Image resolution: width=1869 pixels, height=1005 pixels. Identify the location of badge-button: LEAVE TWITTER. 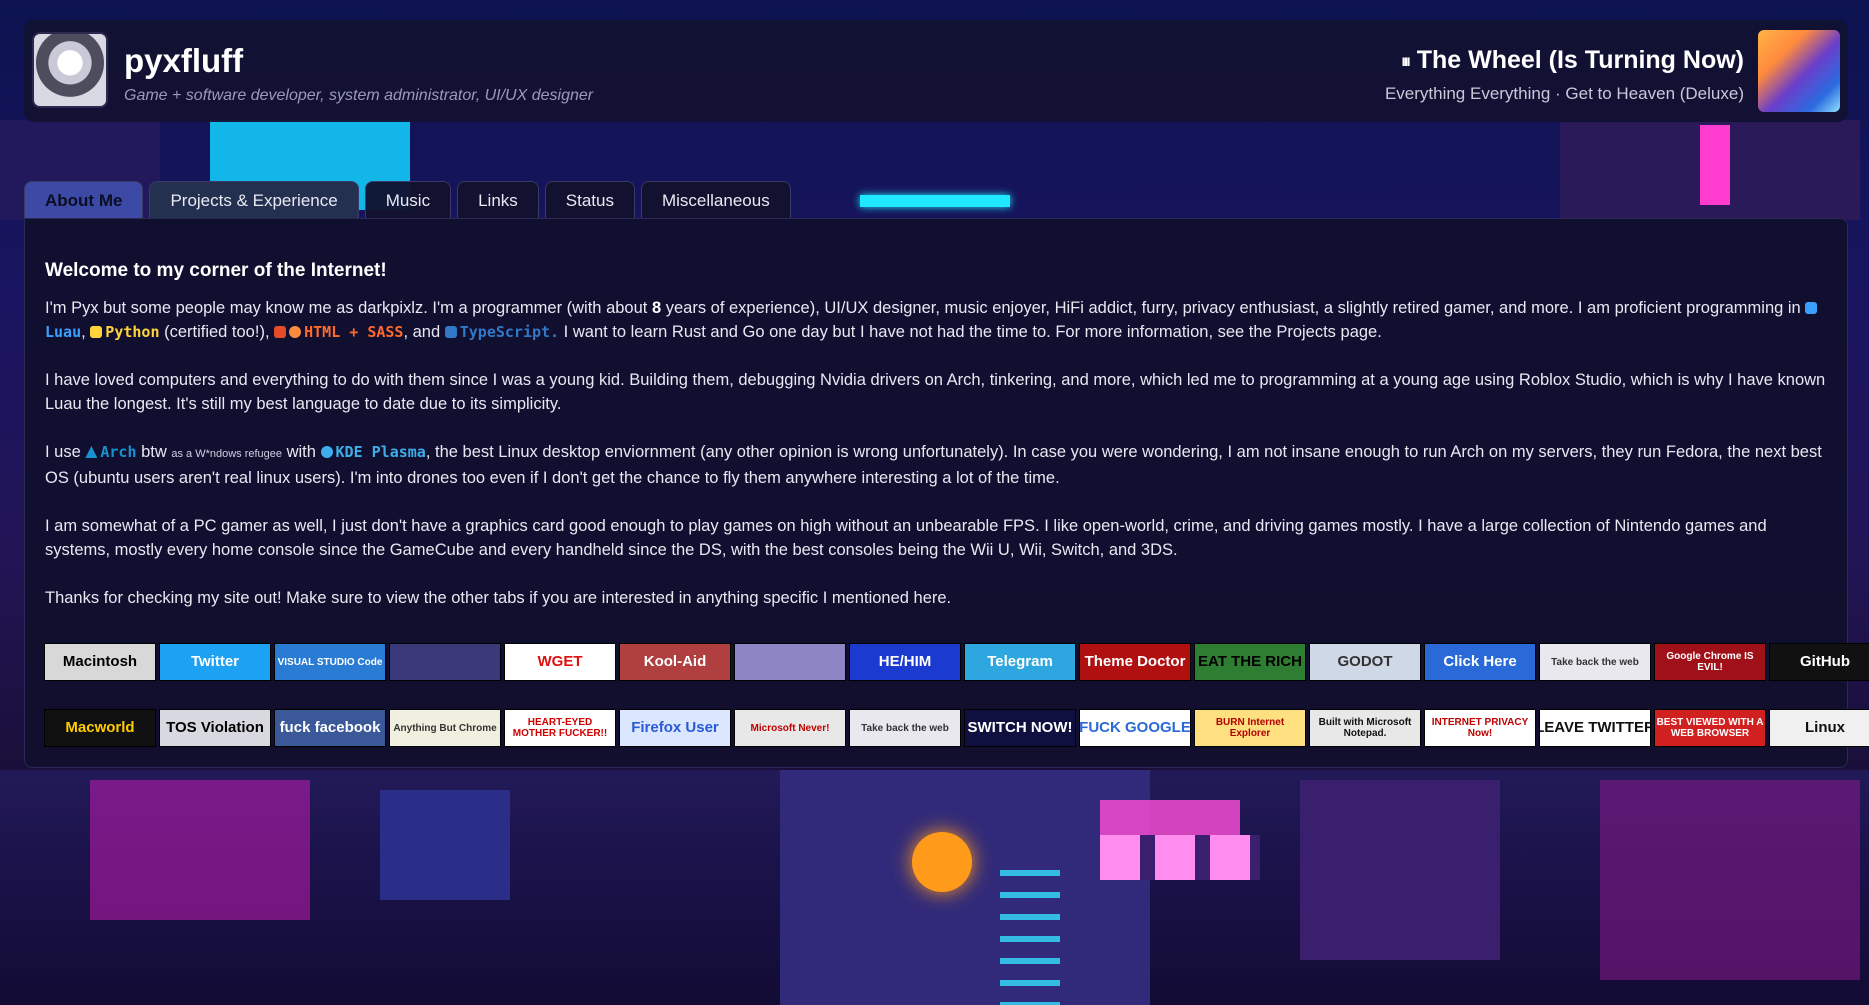
(1595, 728).